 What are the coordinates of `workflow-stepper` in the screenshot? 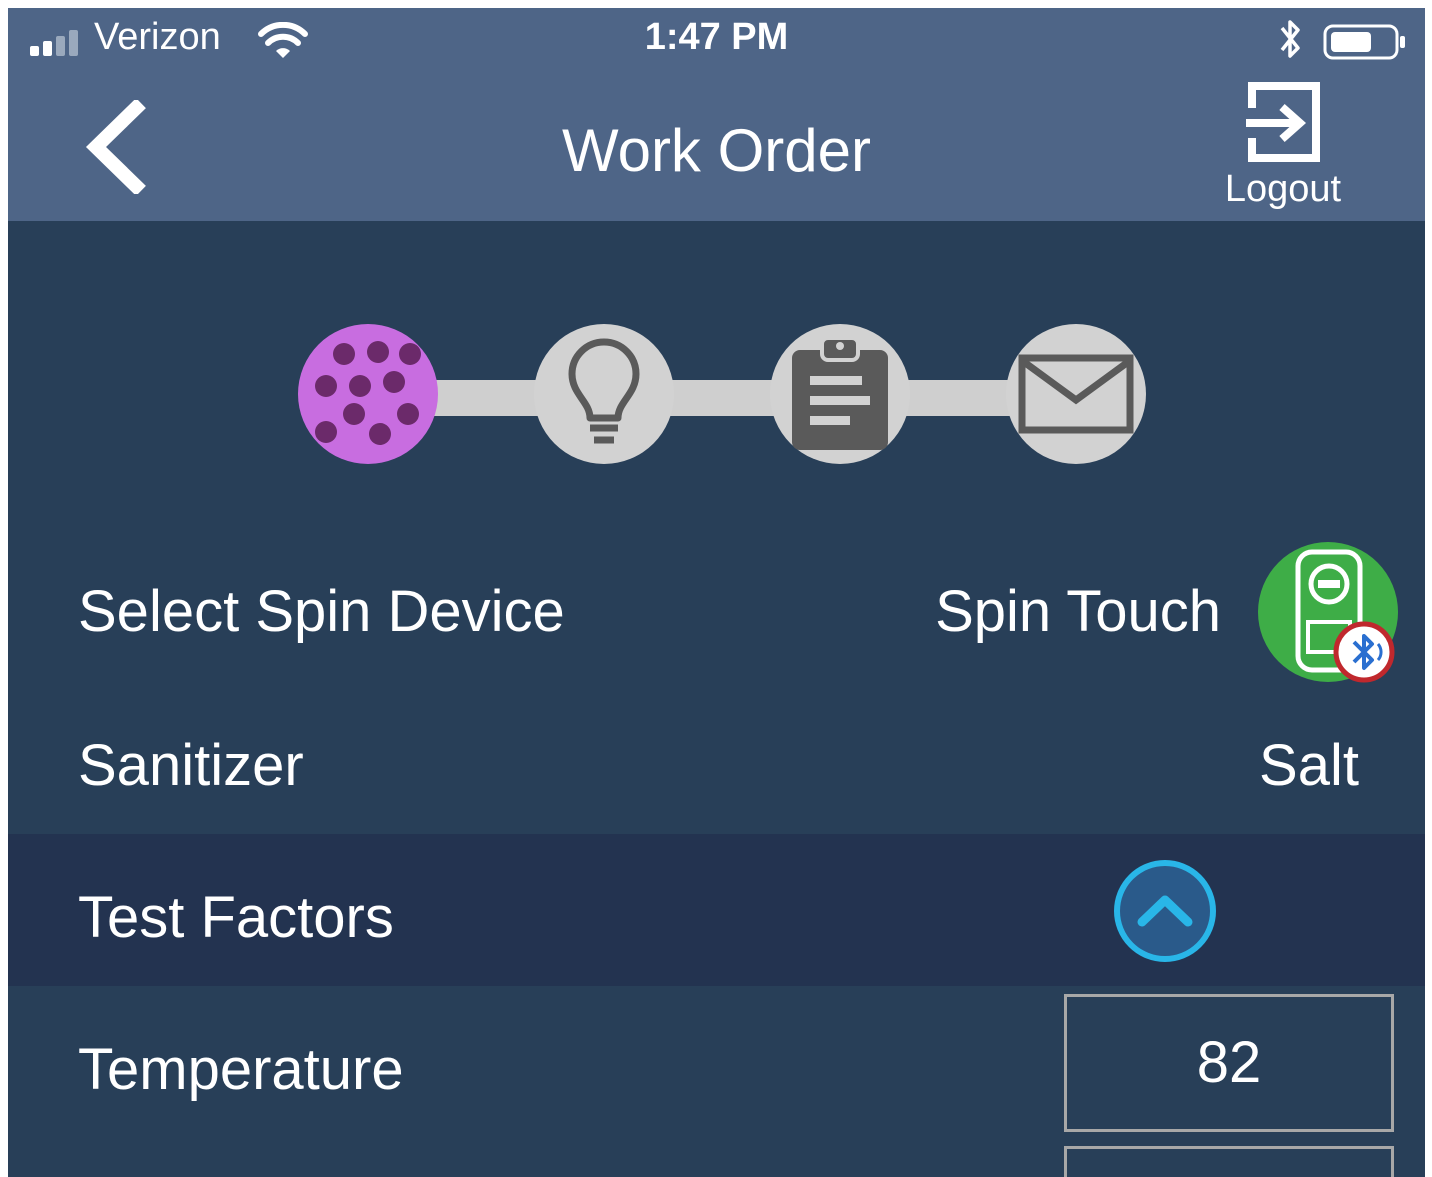 It's located at (723, 399).